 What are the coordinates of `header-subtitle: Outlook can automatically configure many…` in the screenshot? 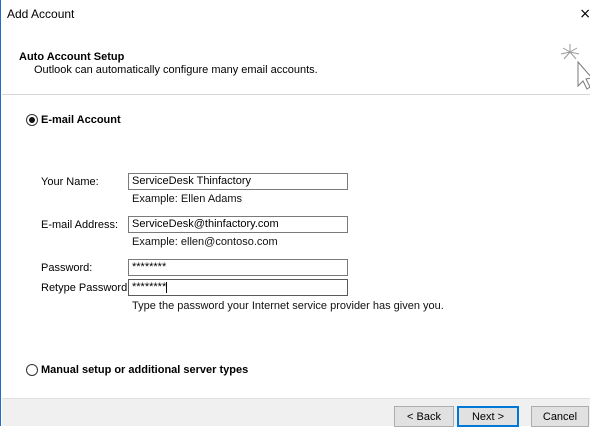 It's located at (176, 70).